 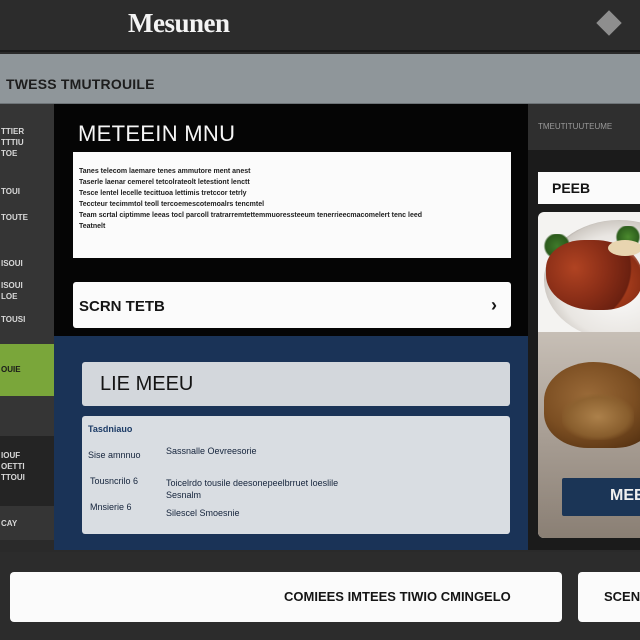 I want to click on sidebar-item-4: ISOUI, so click(x=27, y=263).